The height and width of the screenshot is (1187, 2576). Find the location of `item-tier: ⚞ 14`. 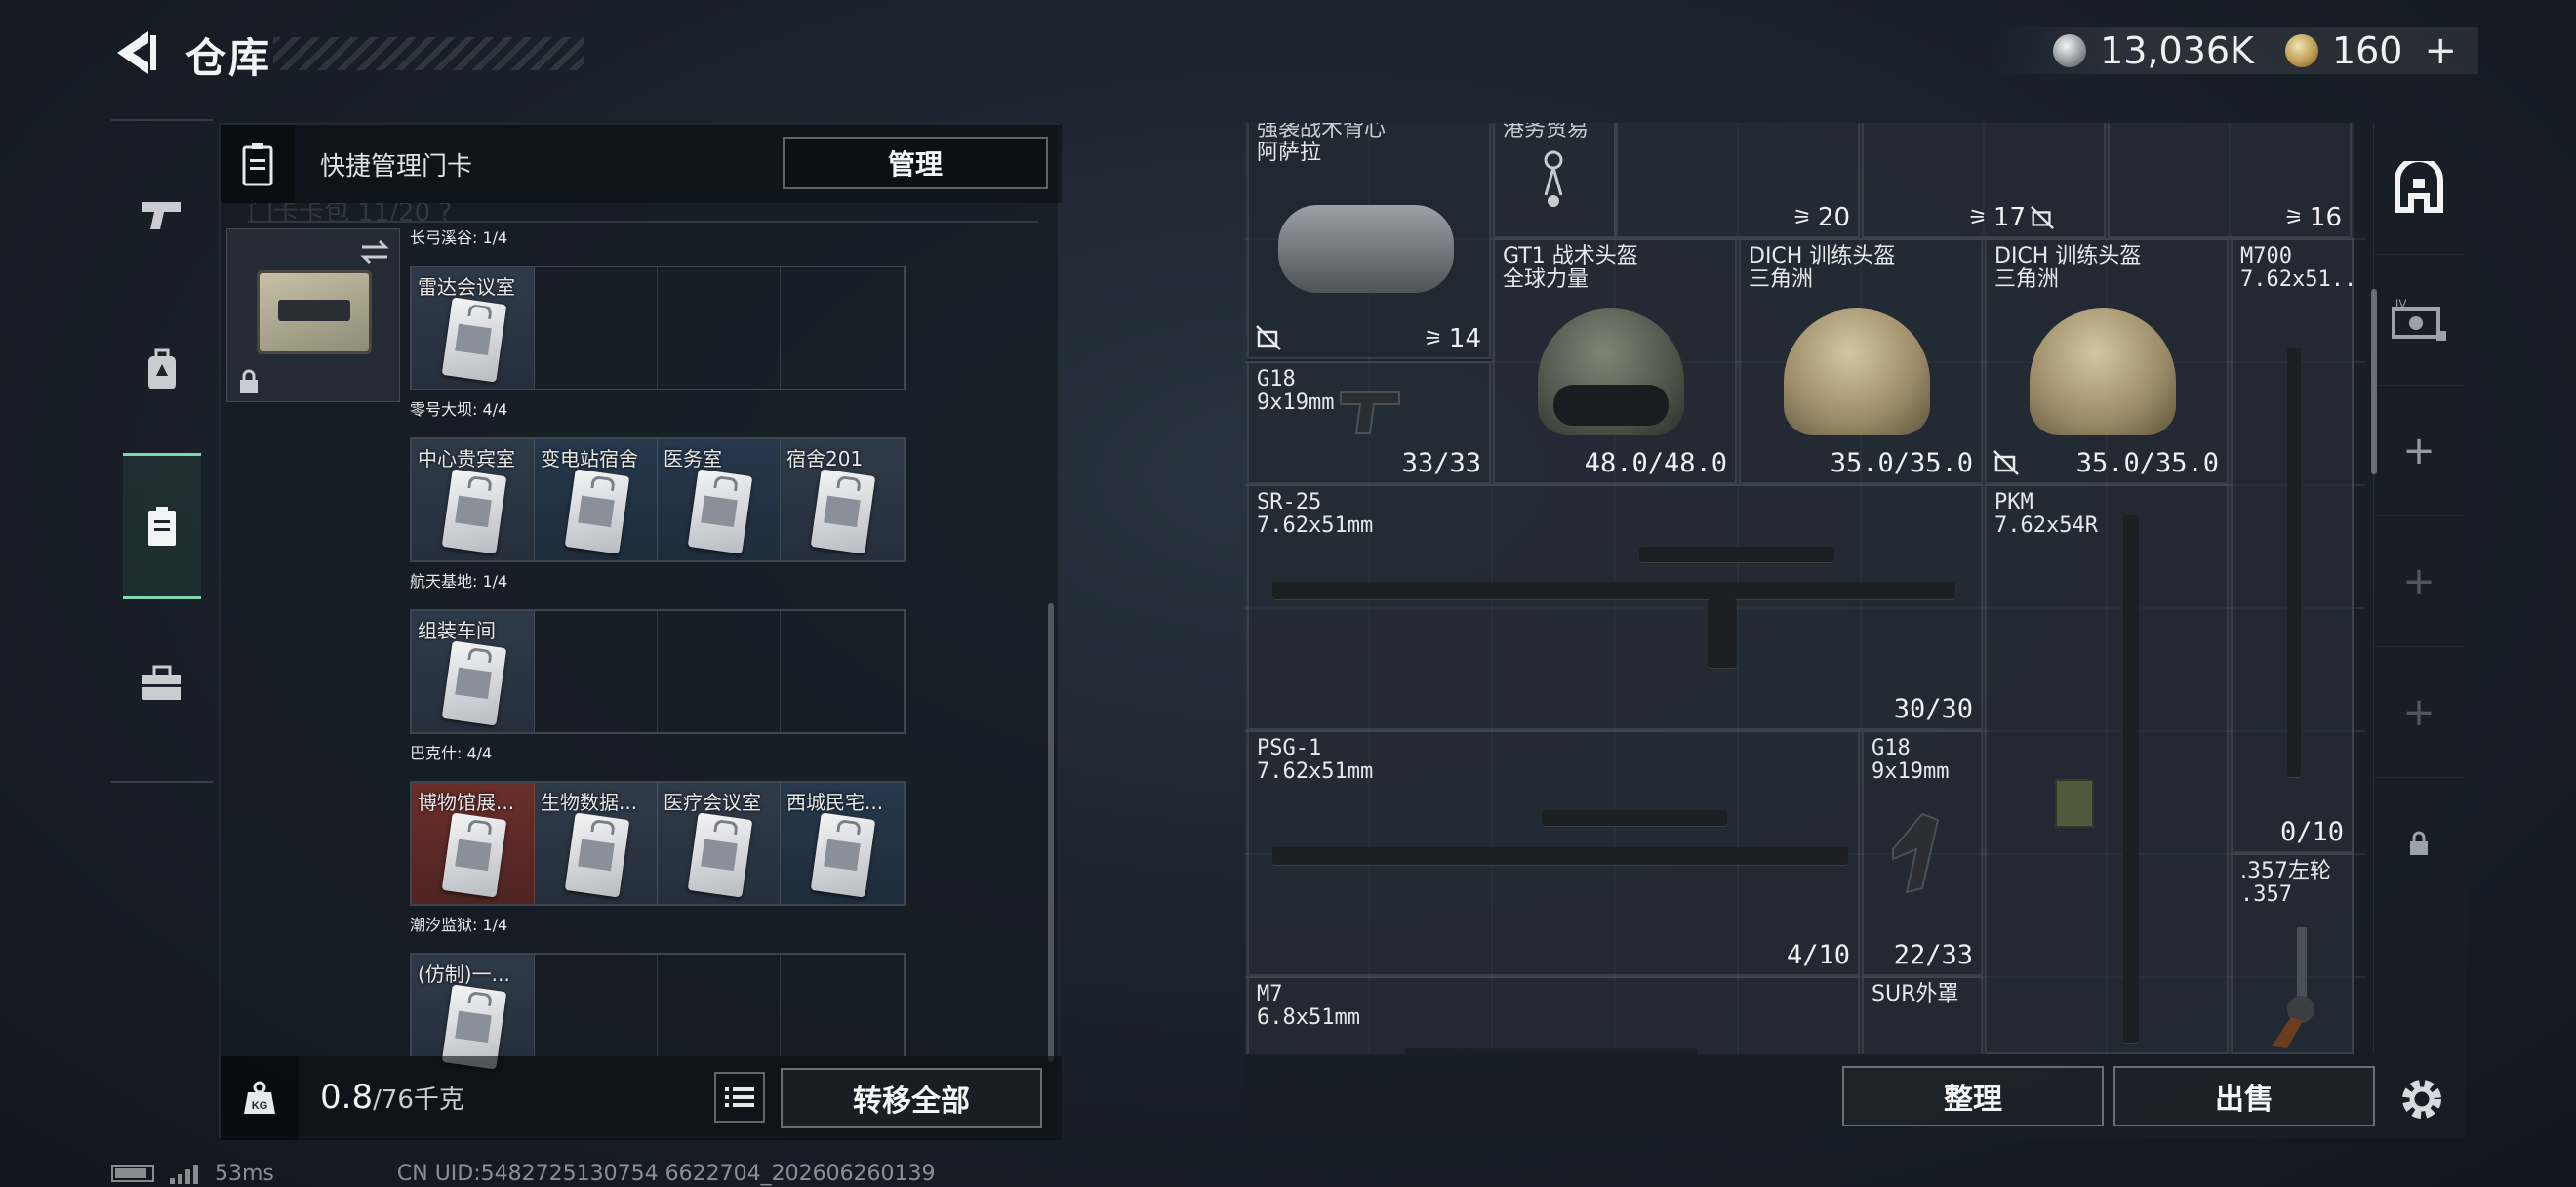

item-tier: ⚞ 14 is located at coordinates (1452, 338).